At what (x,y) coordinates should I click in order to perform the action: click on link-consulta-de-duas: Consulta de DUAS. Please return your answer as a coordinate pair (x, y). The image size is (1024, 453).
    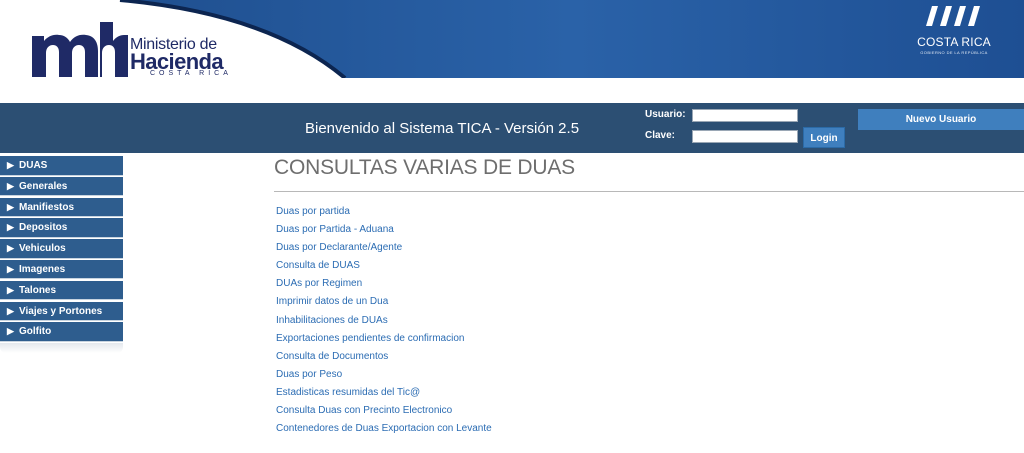
    Looking at the image, I should click on (384, 269).